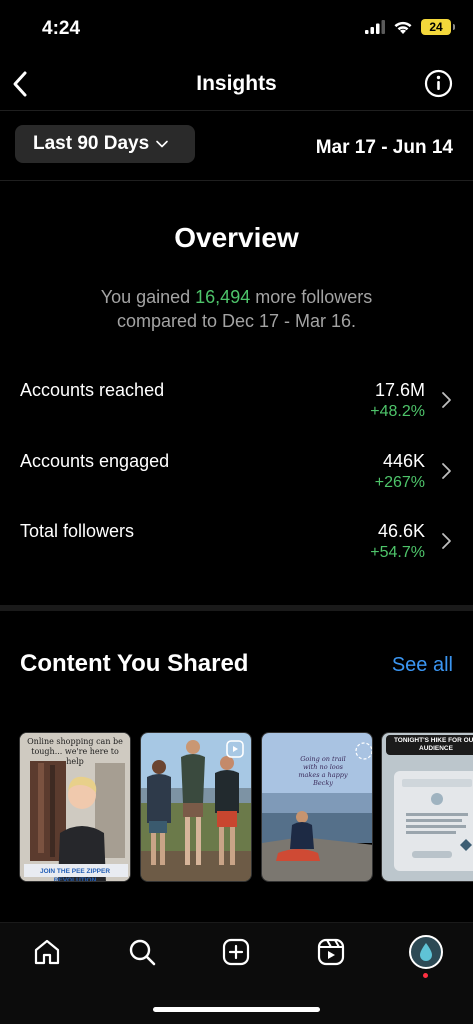 The height and width of the screenshot is (1024, 473). Describe the element at coordinates (236, 404) in the screenshot. I see `metric-accounts-reached: Accounts reached 17.6M +48.2%` at that location.